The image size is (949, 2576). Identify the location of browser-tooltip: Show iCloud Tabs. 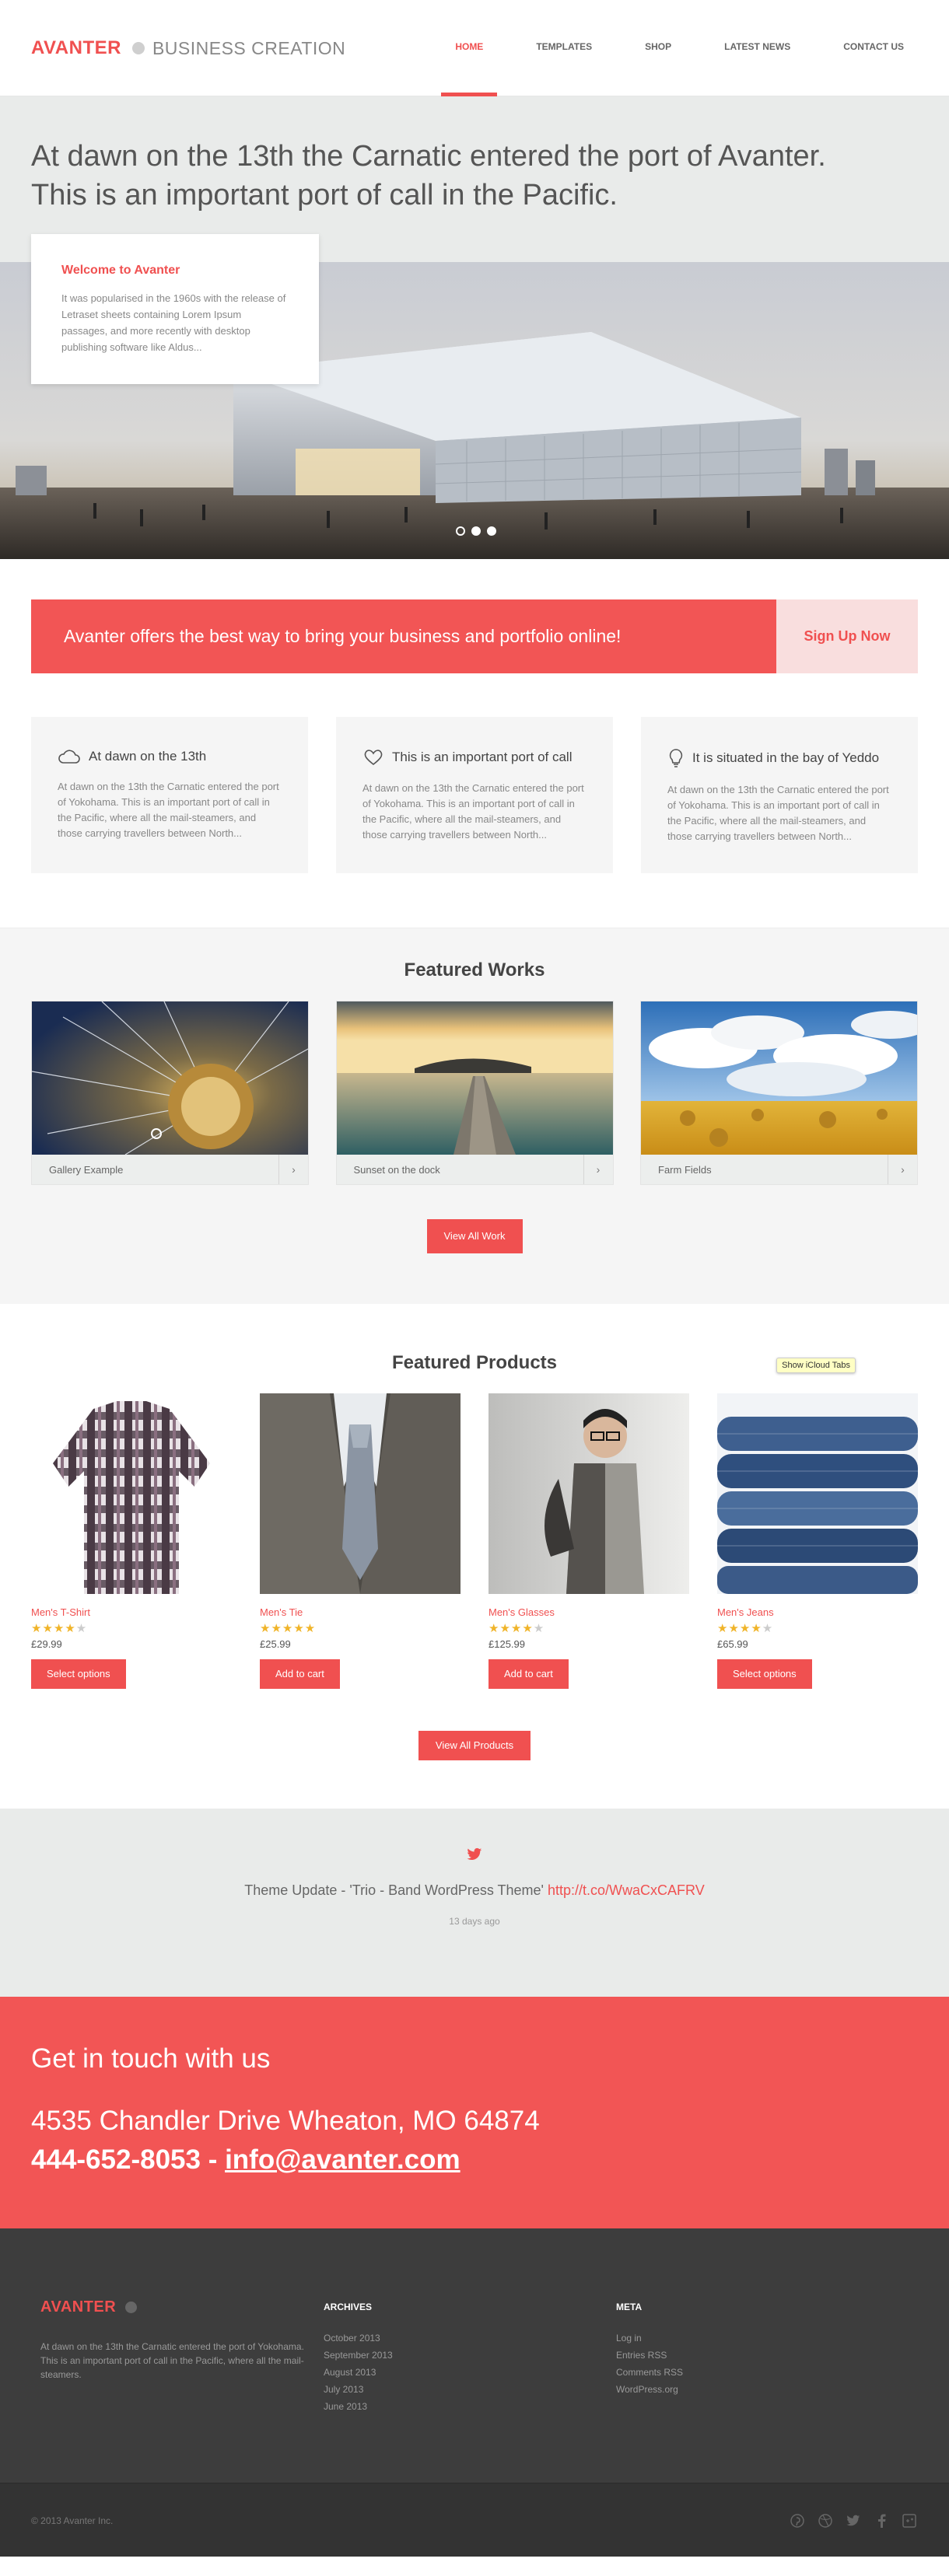
(816, 1365).